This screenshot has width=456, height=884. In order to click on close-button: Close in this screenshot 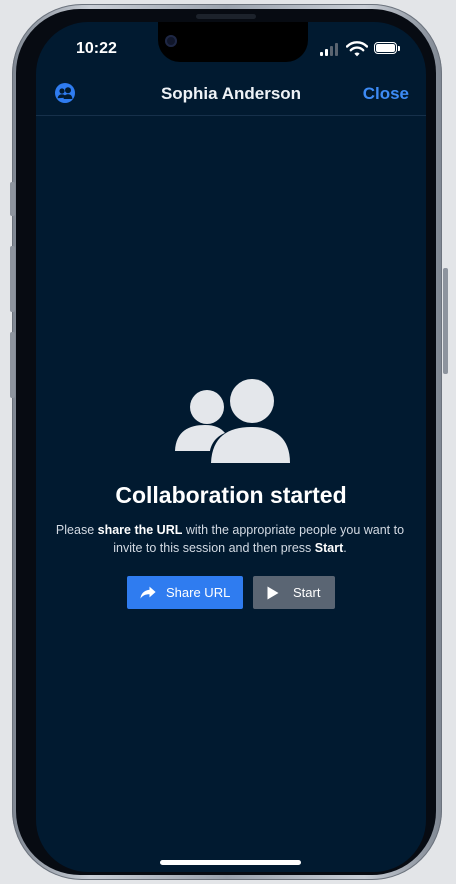, I will do `click(386, 94)`.